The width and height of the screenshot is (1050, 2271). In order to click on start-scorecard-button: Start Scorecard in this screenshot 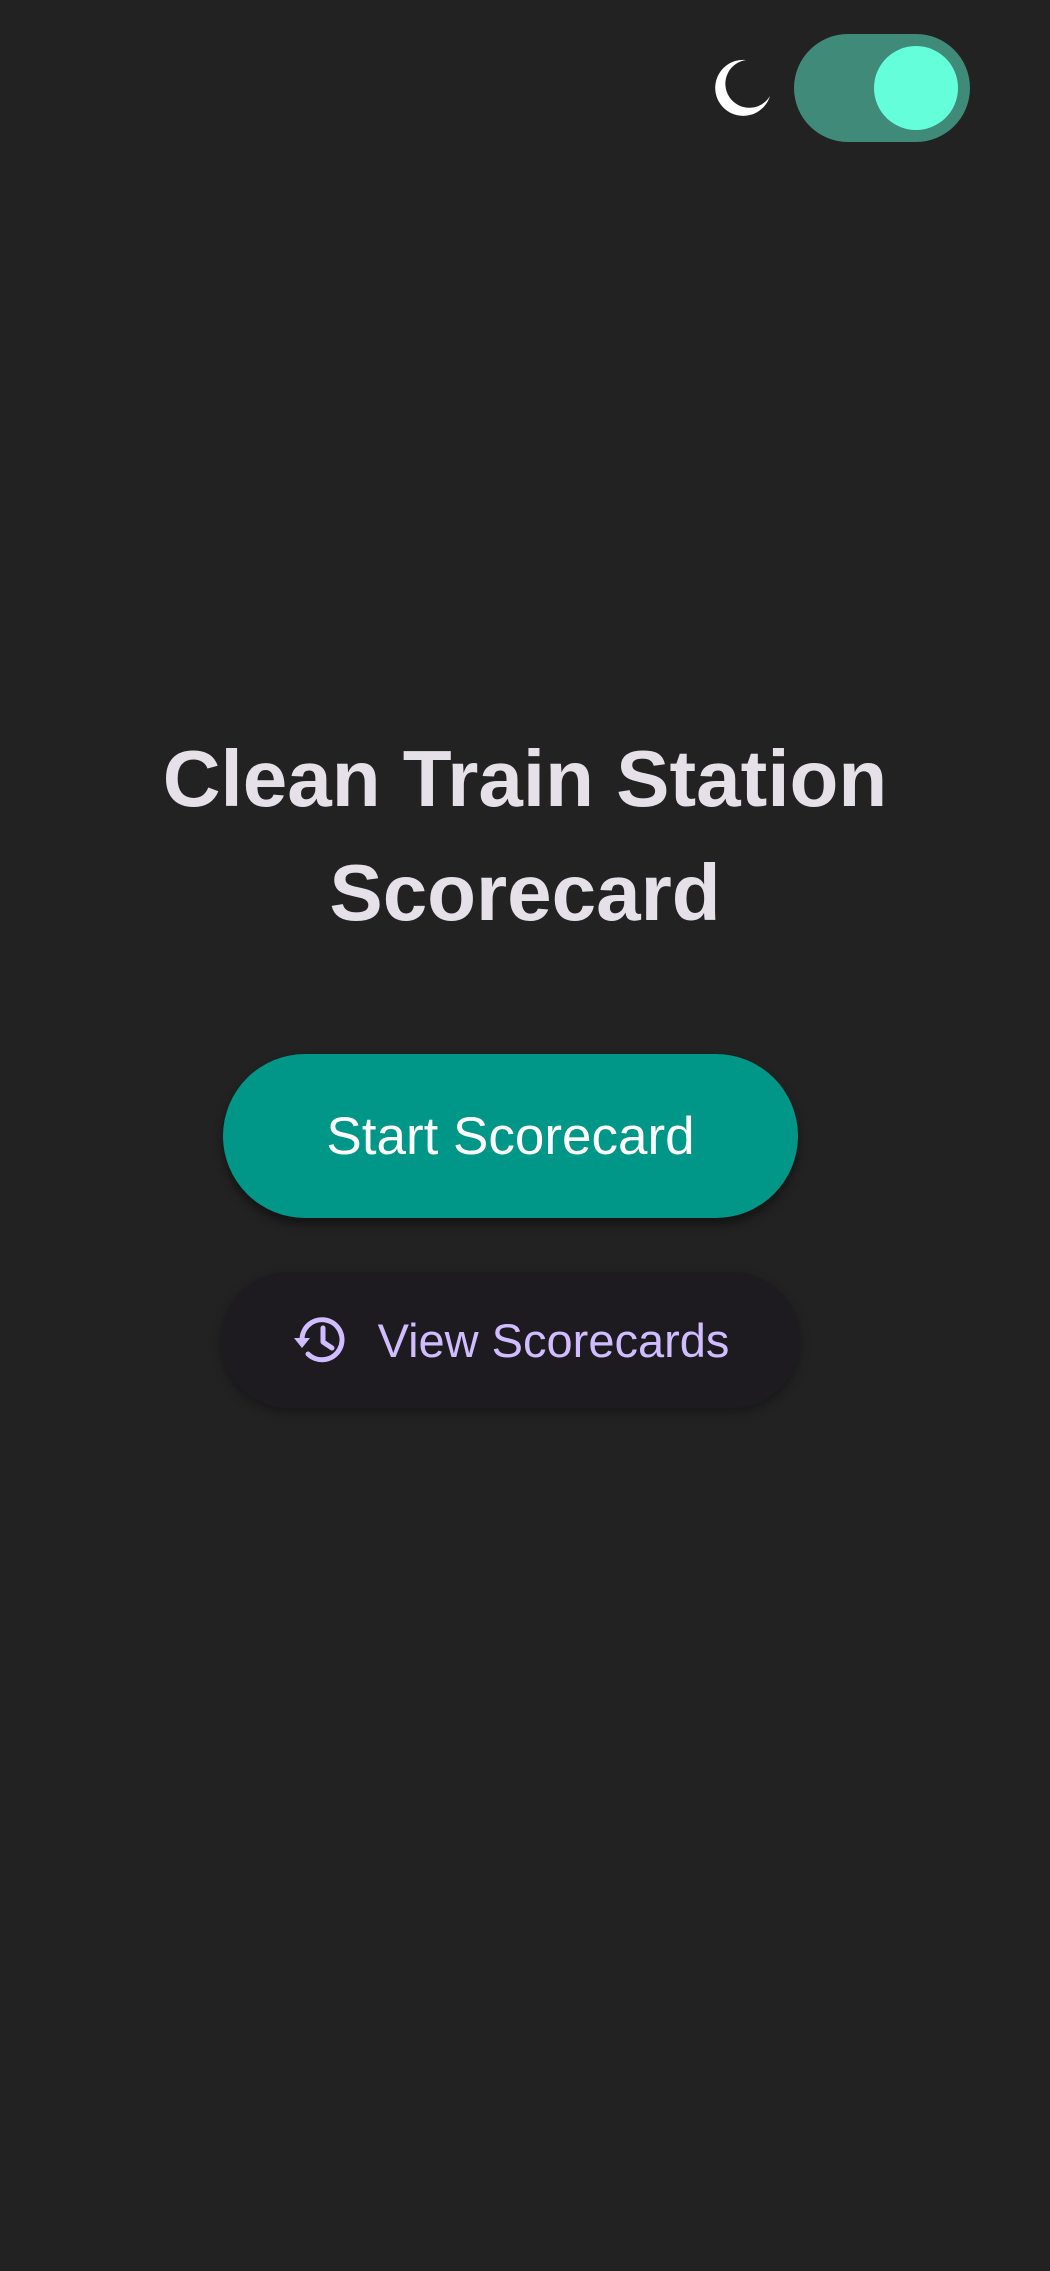, I will do `click(510, 1136)`.